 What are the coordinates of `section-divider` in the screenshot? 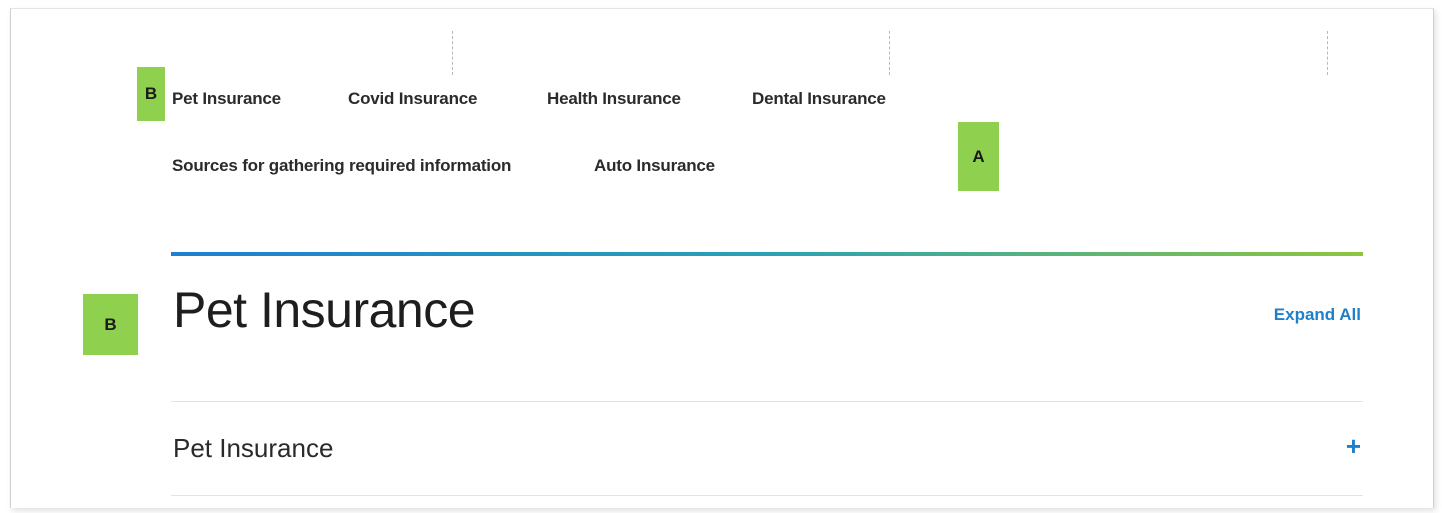 It's located at (767, 254).